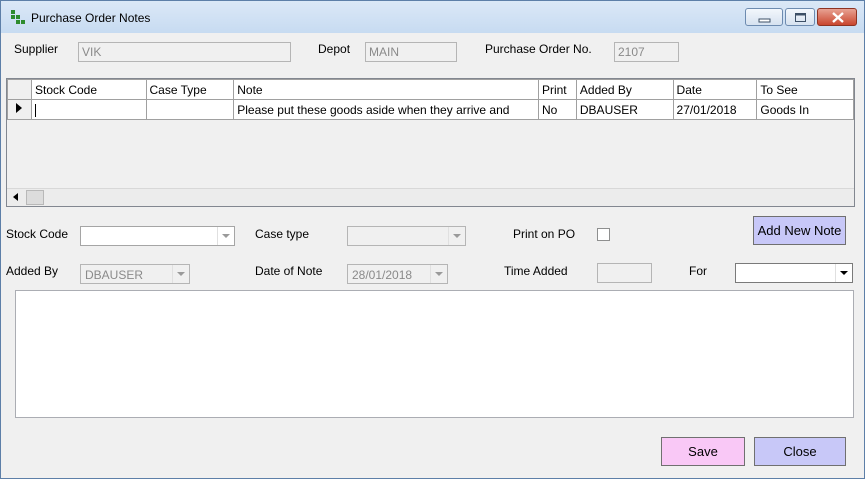  I want to click on close-icon, so click(838, 17).